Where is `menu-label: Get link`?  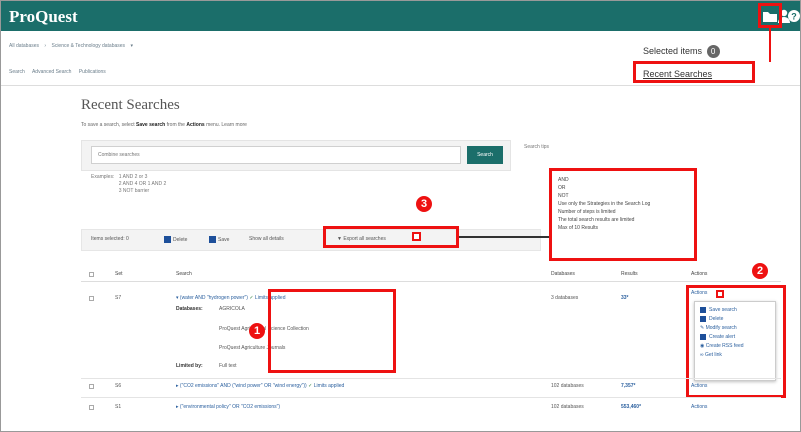
menu-label: Get link is located at coordinates (713, 355).